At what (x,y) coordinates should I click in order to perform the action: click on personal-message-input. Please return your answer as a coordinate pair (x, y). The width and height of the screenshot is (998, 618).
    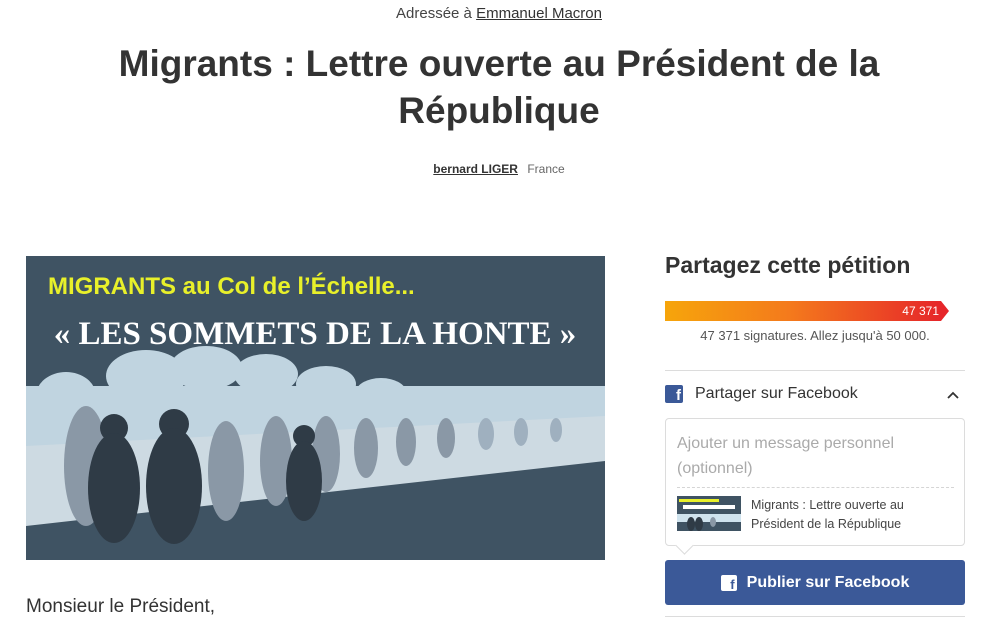
    Looking at the image, I should click on (812, 457).